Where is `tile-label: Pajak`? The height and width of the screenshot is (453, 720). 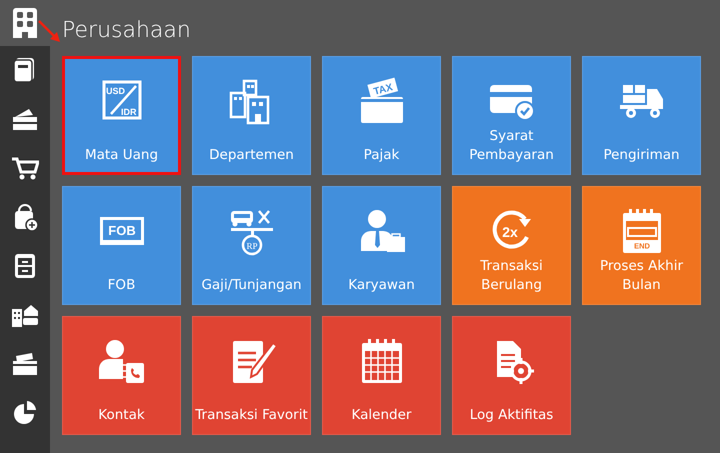 tile-label: Pajak is located at coordinates (382, 155).